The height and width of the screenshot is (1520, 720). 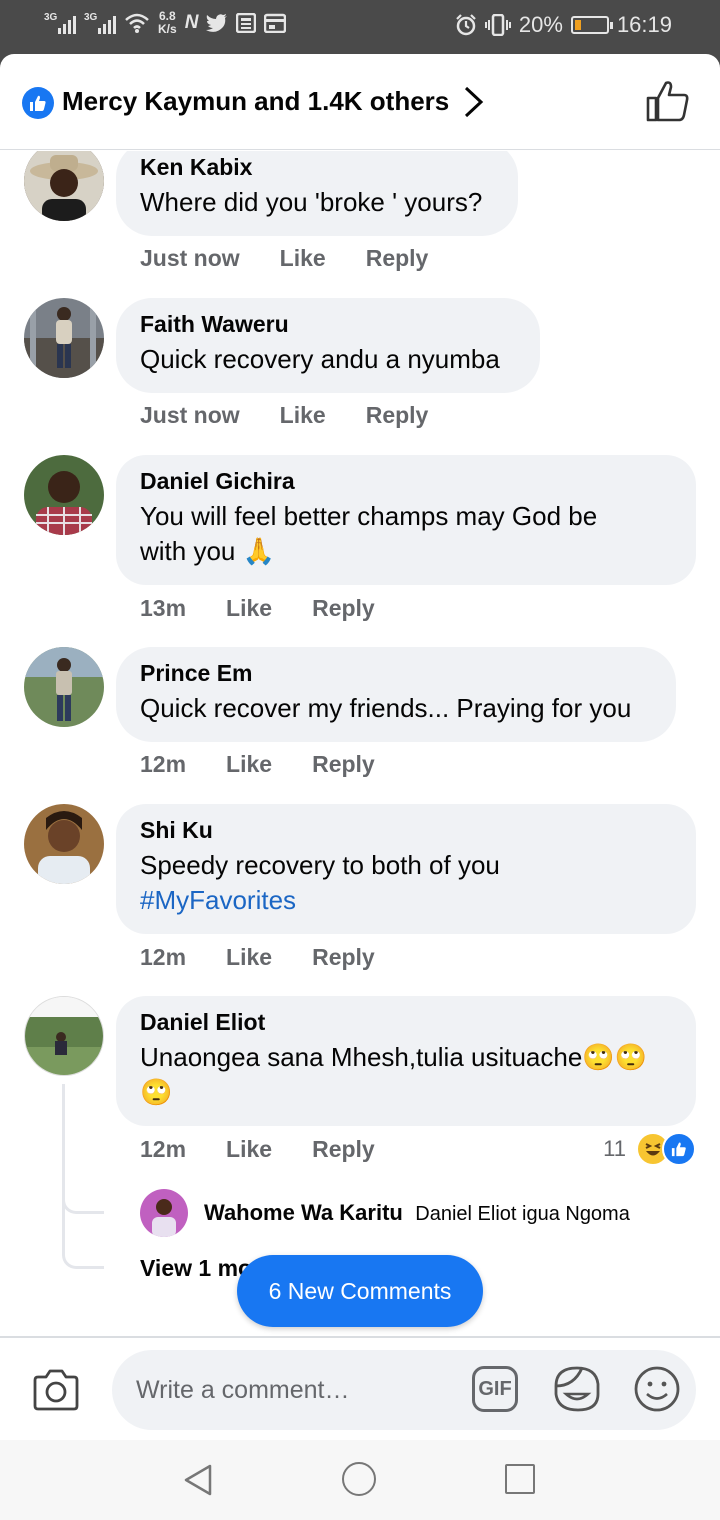 What do you see at coordinates (246, 23) in the screenshot?
I see `news-icon` at bounding box center [246, 23].